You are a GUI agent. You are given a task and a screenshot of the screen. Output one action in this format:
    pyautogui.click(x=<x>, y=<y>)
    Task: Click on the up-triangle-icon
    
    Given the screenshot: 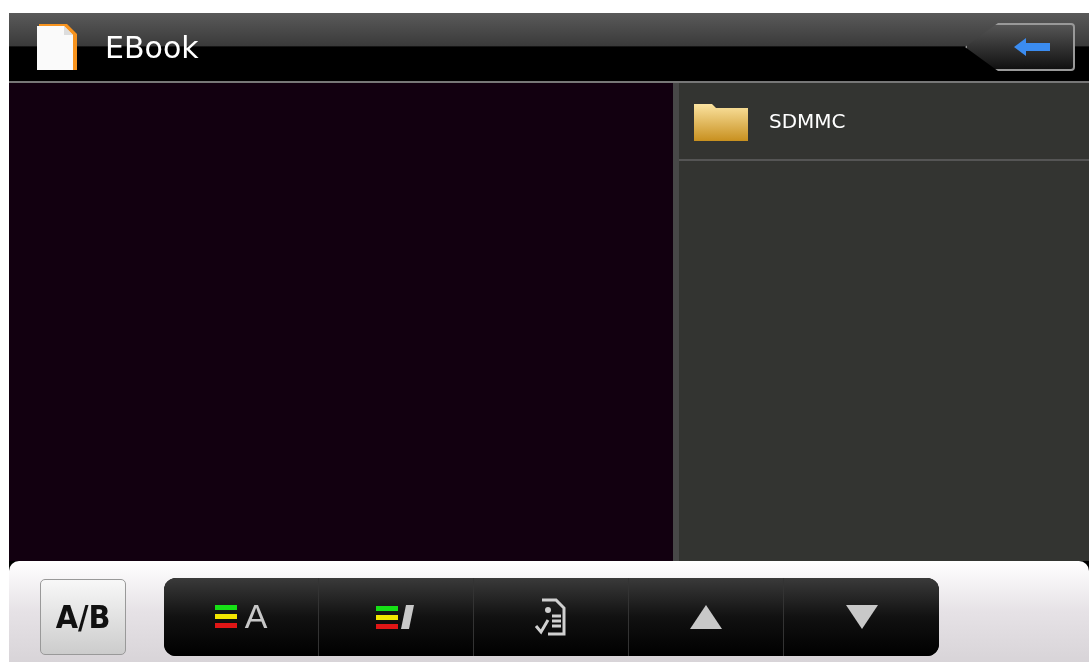 What is the action you would take?
    pyautogui.click(x=706, y=616)
    